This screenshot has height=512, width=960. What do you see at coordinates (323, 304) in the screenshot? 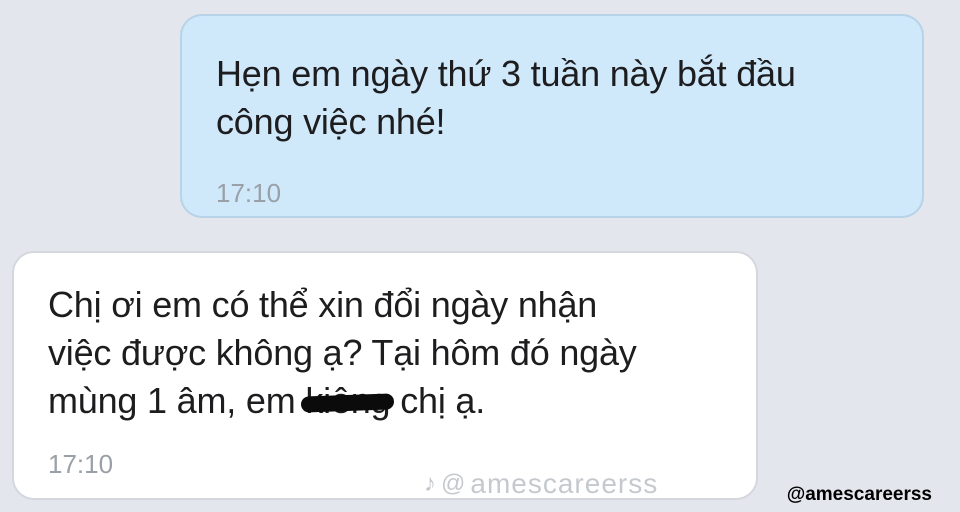
I see `message-line: Chị ơi em có thể xin đổi ngày nhận` at bounding box center [323, 304].